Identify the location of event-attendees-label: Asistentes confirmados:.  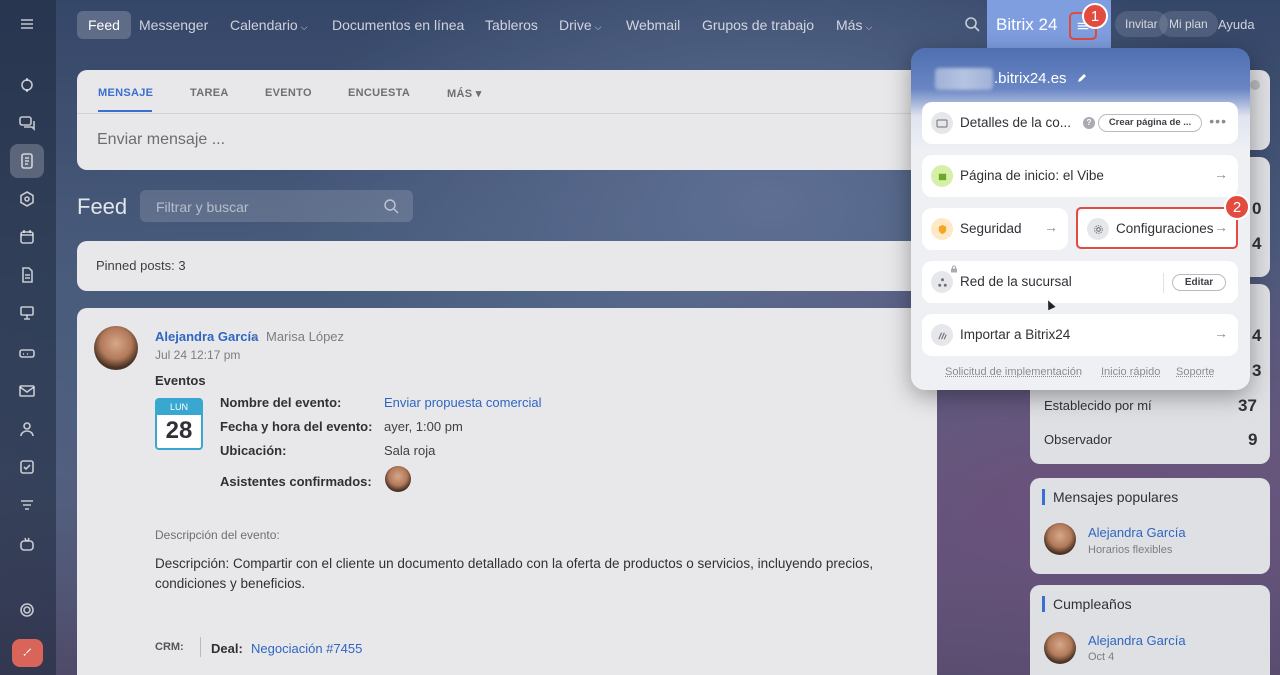
(296, 481).